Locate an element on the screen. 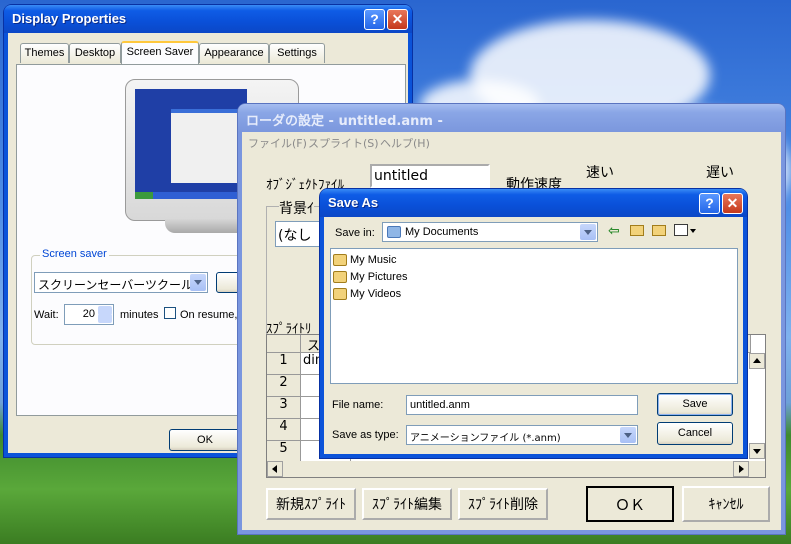  videos-folder-icon is located at coordinates (340, 294).